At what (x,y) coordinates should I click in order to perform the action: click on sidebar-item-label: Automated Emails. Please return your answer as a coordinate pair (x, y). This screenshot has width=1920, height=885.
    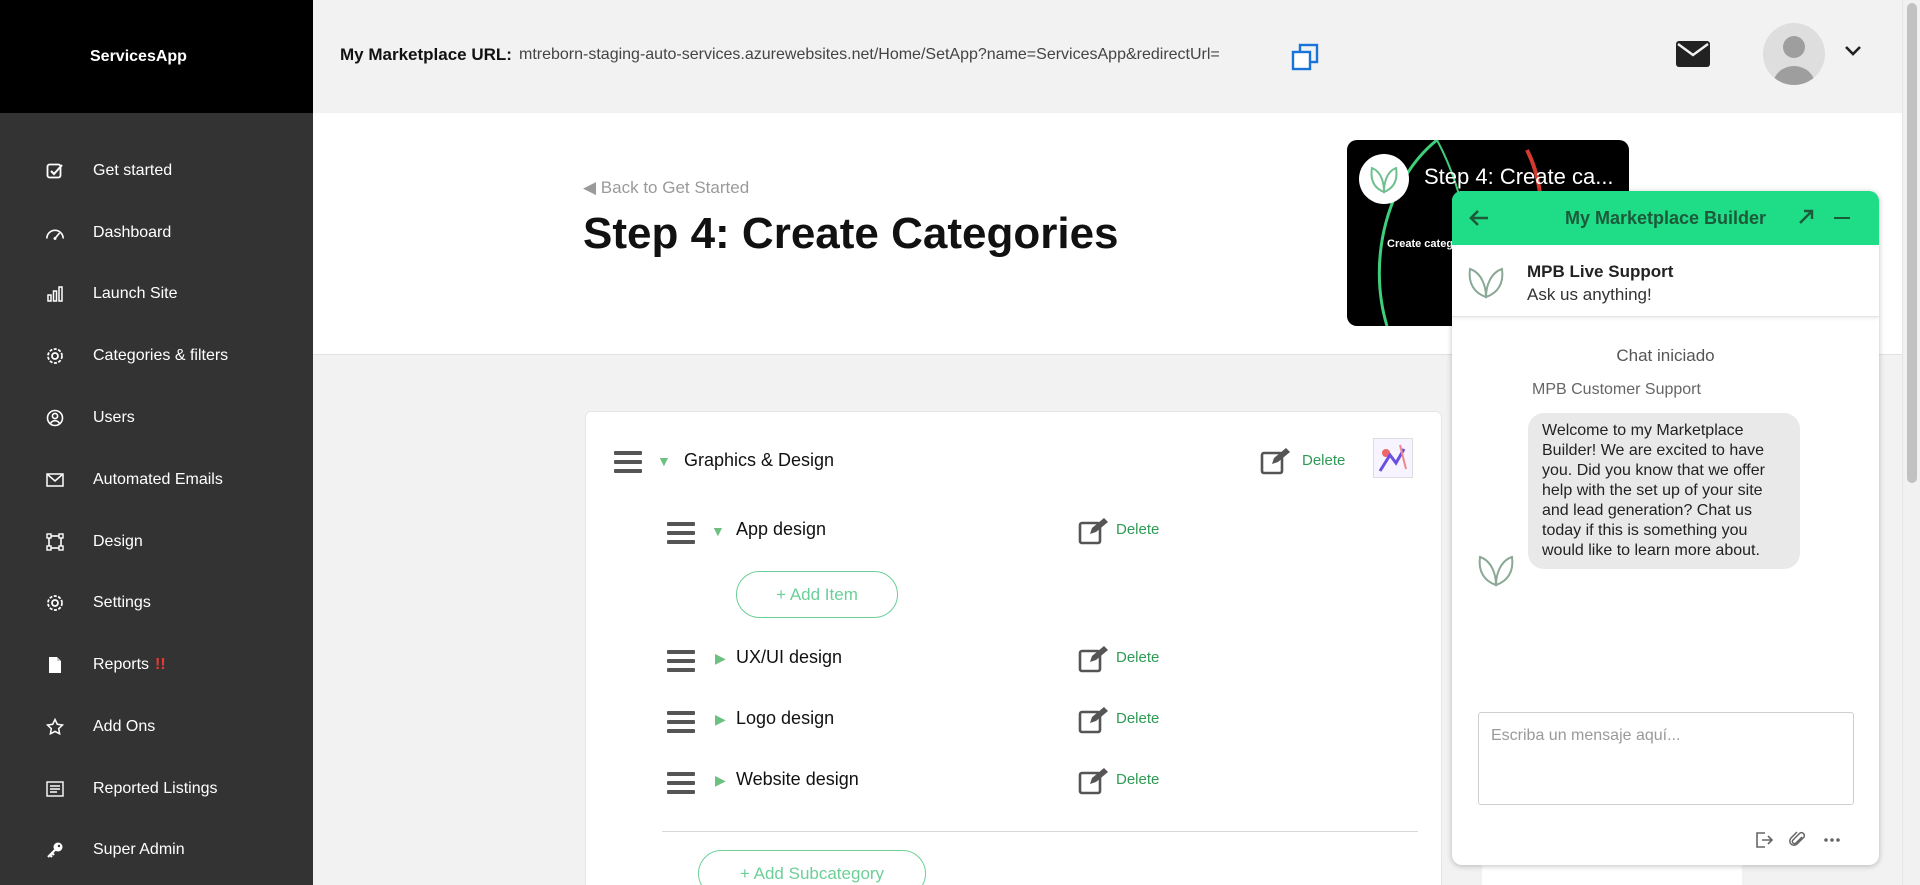
    Looking at the image, I should click on (158, 479).